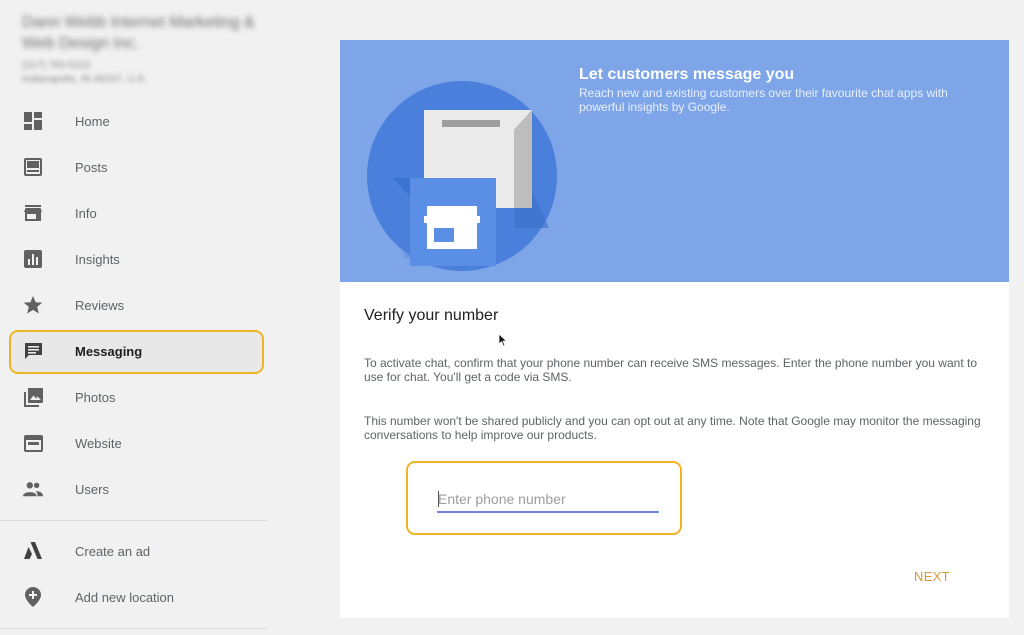 This screenshot has width=1024, height=635. I want to click on posts-icon, so click(33, 167).